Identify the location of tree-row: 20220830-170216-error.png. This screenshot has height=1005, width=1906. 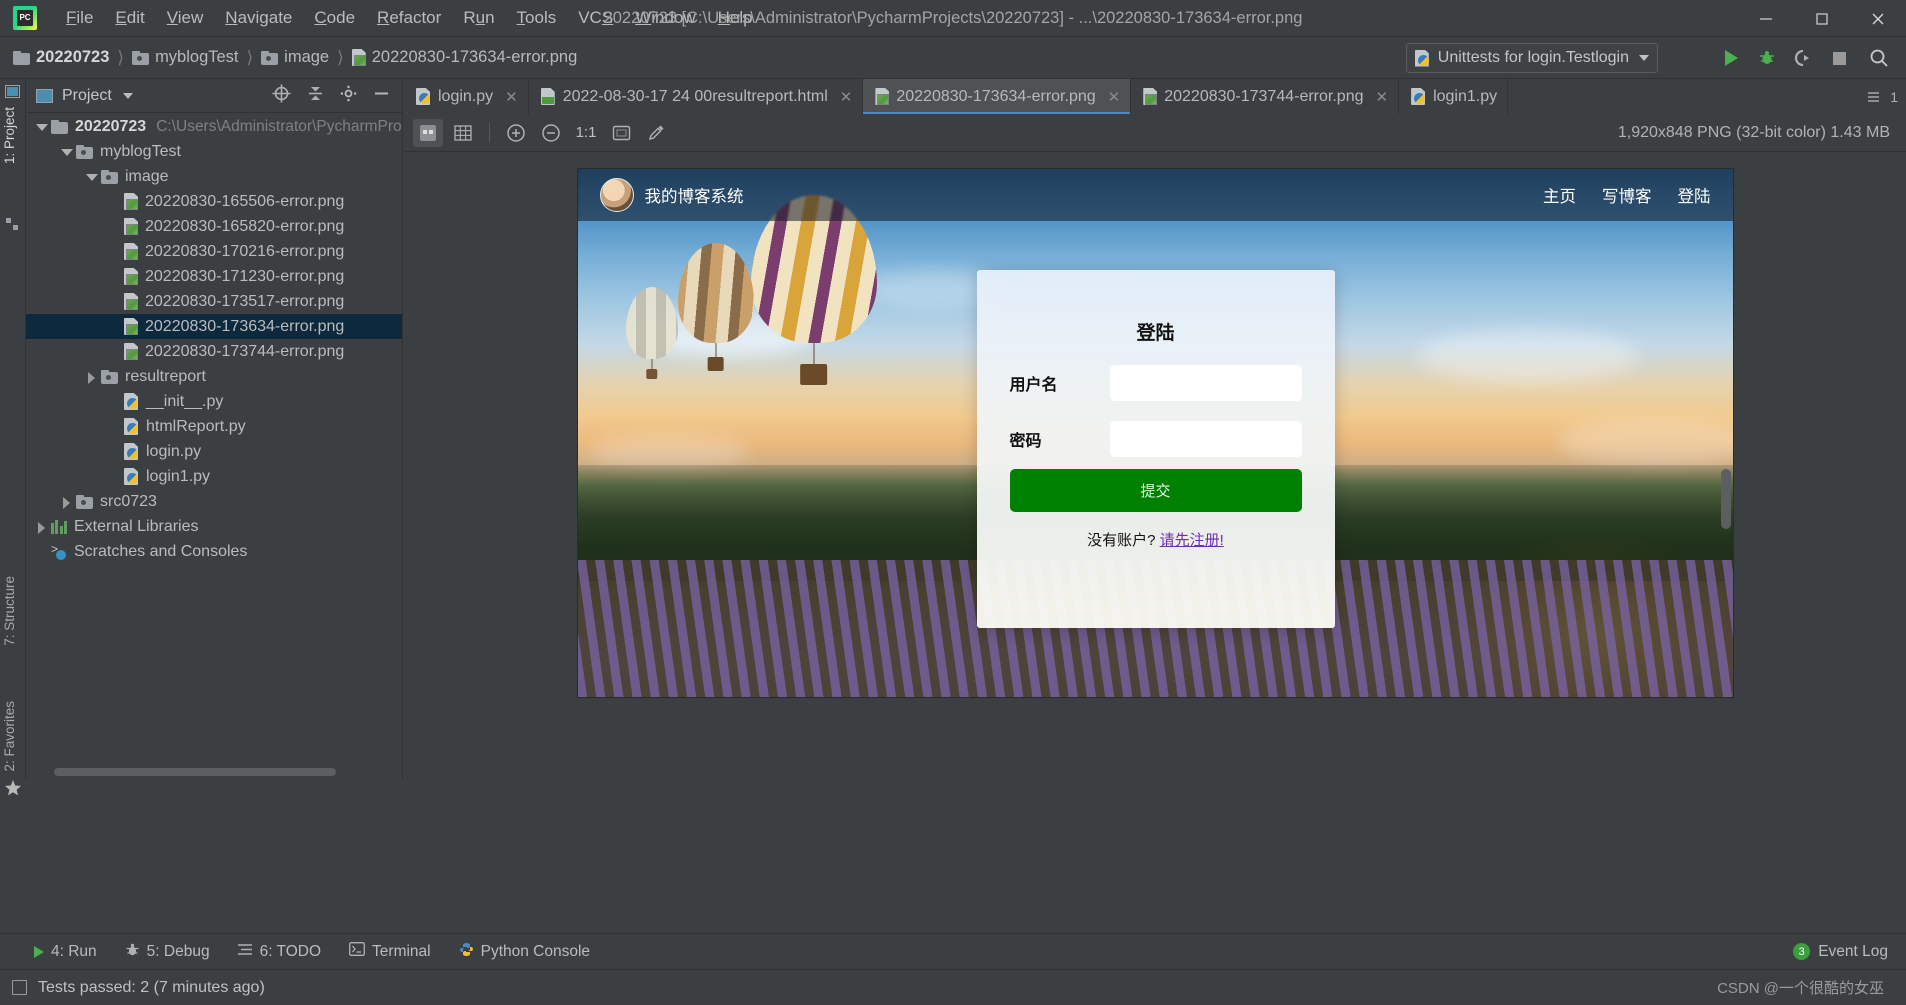
(214, 251).